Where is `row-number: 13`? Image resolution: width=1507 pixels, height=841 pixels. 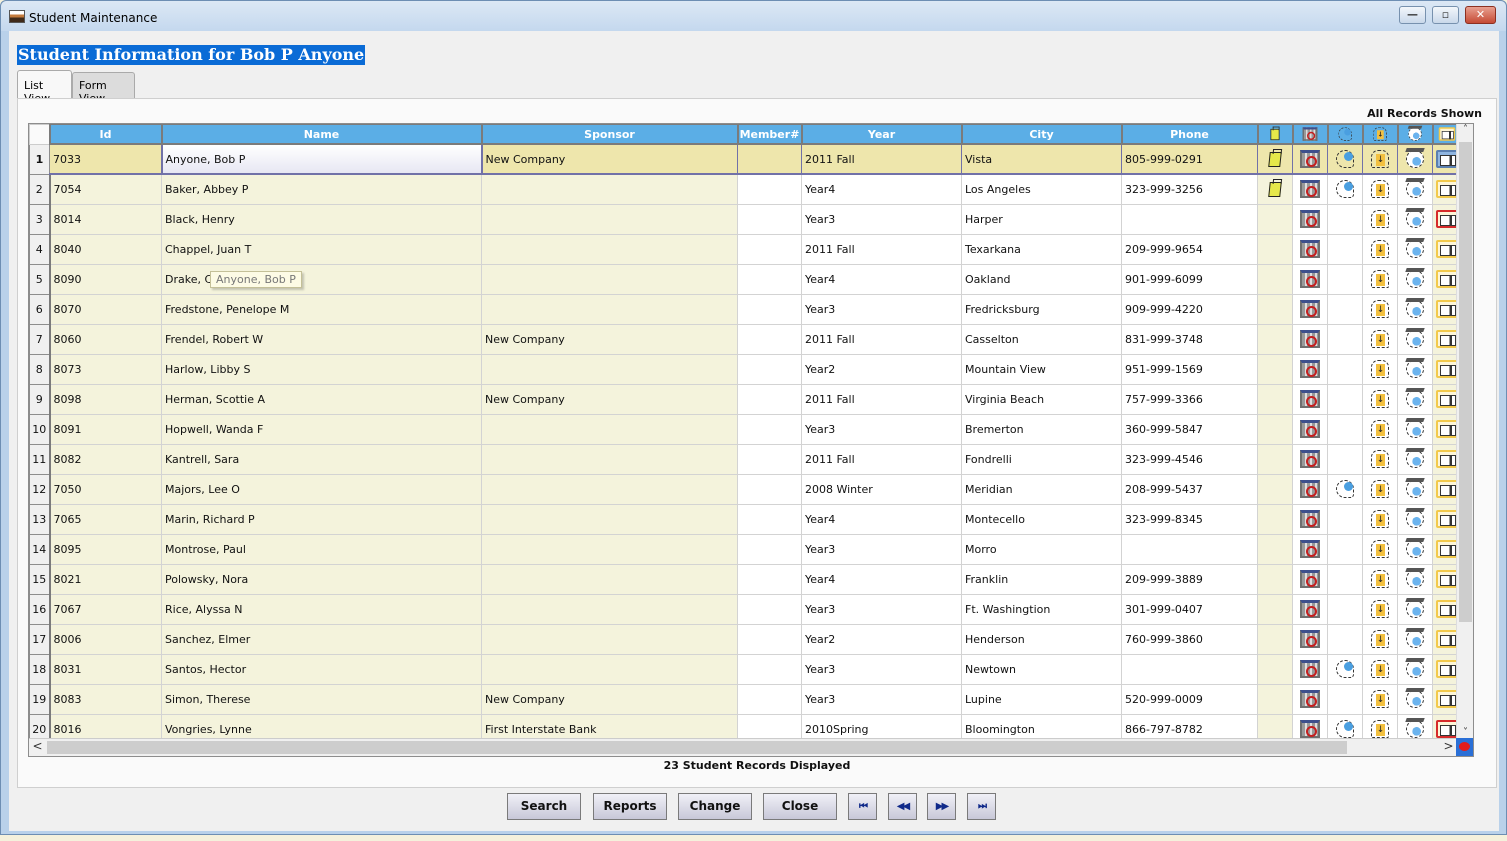 row-number: 13 is located at coordinates (40, 519).